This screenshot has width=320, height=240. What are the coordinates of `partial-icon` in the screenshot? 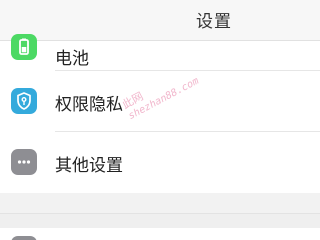 It's located at (24, 238).